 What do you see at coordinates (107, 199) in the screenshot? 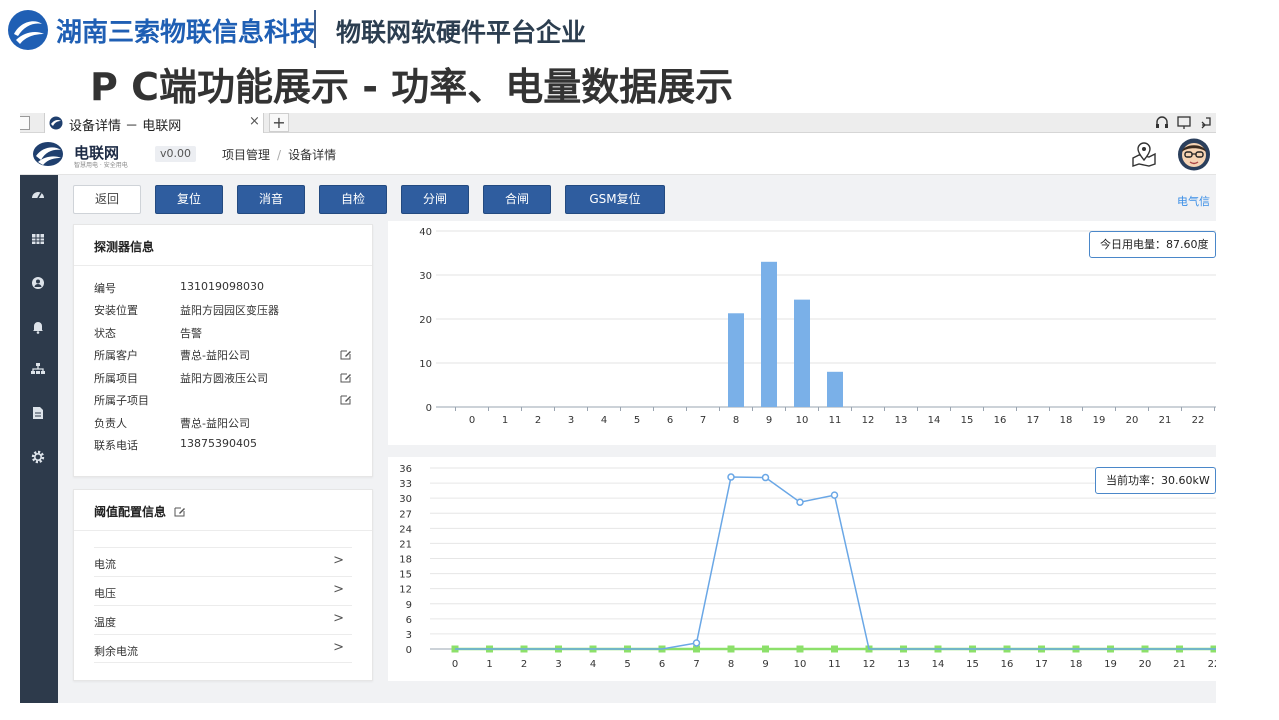
I see `back-button: 返回` at bounding box center [107, 199].